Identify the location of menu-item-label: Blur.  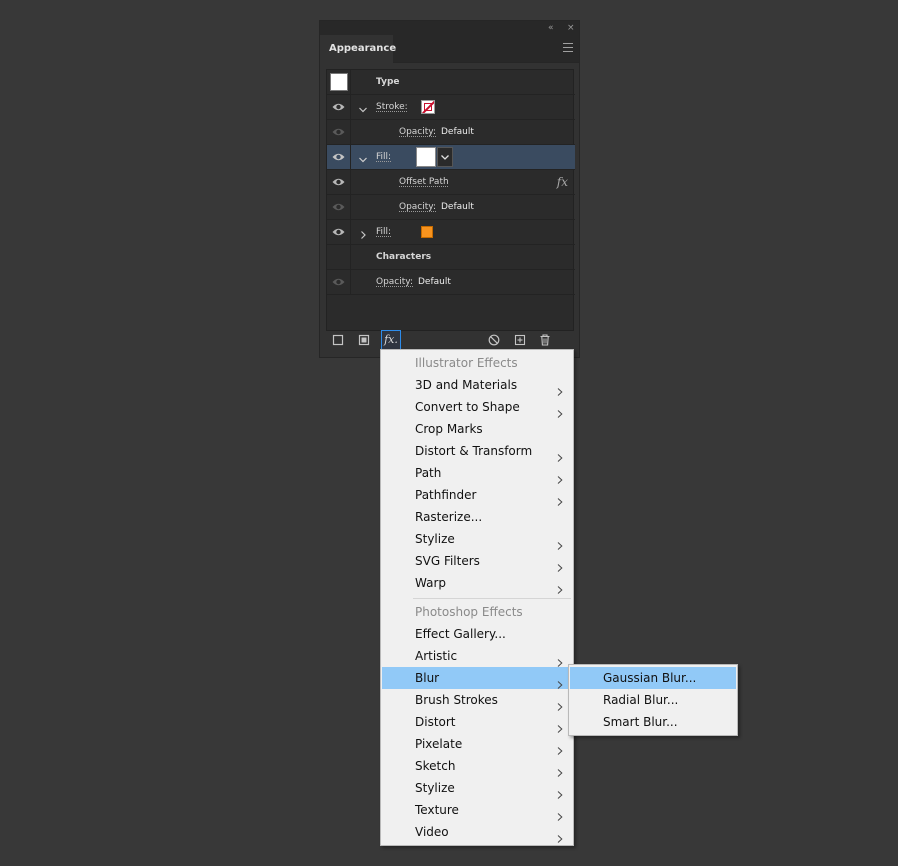
(427, 678).